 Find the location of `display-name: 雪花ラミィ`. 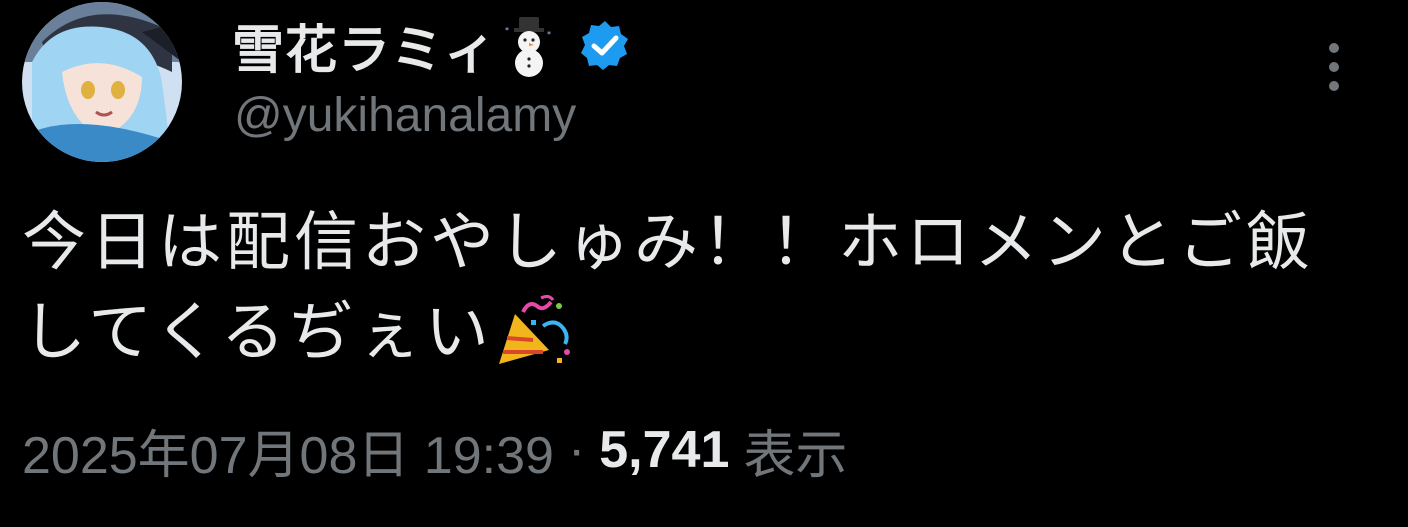

display-name: 雪花ラミィ is located at coordinates (364, 45).